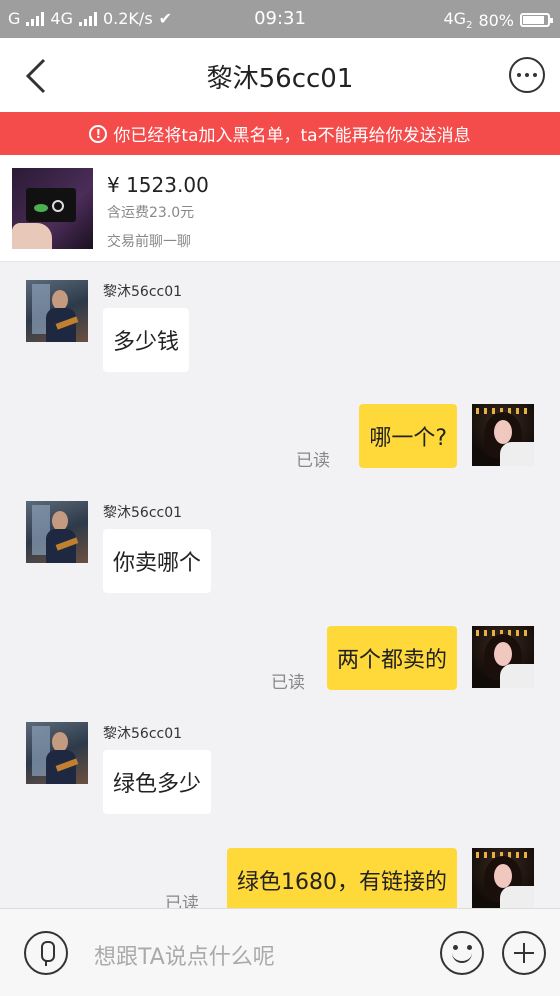 This screenshot has height=996, width=560. I want to click on plus-icon, so click(524, 953).